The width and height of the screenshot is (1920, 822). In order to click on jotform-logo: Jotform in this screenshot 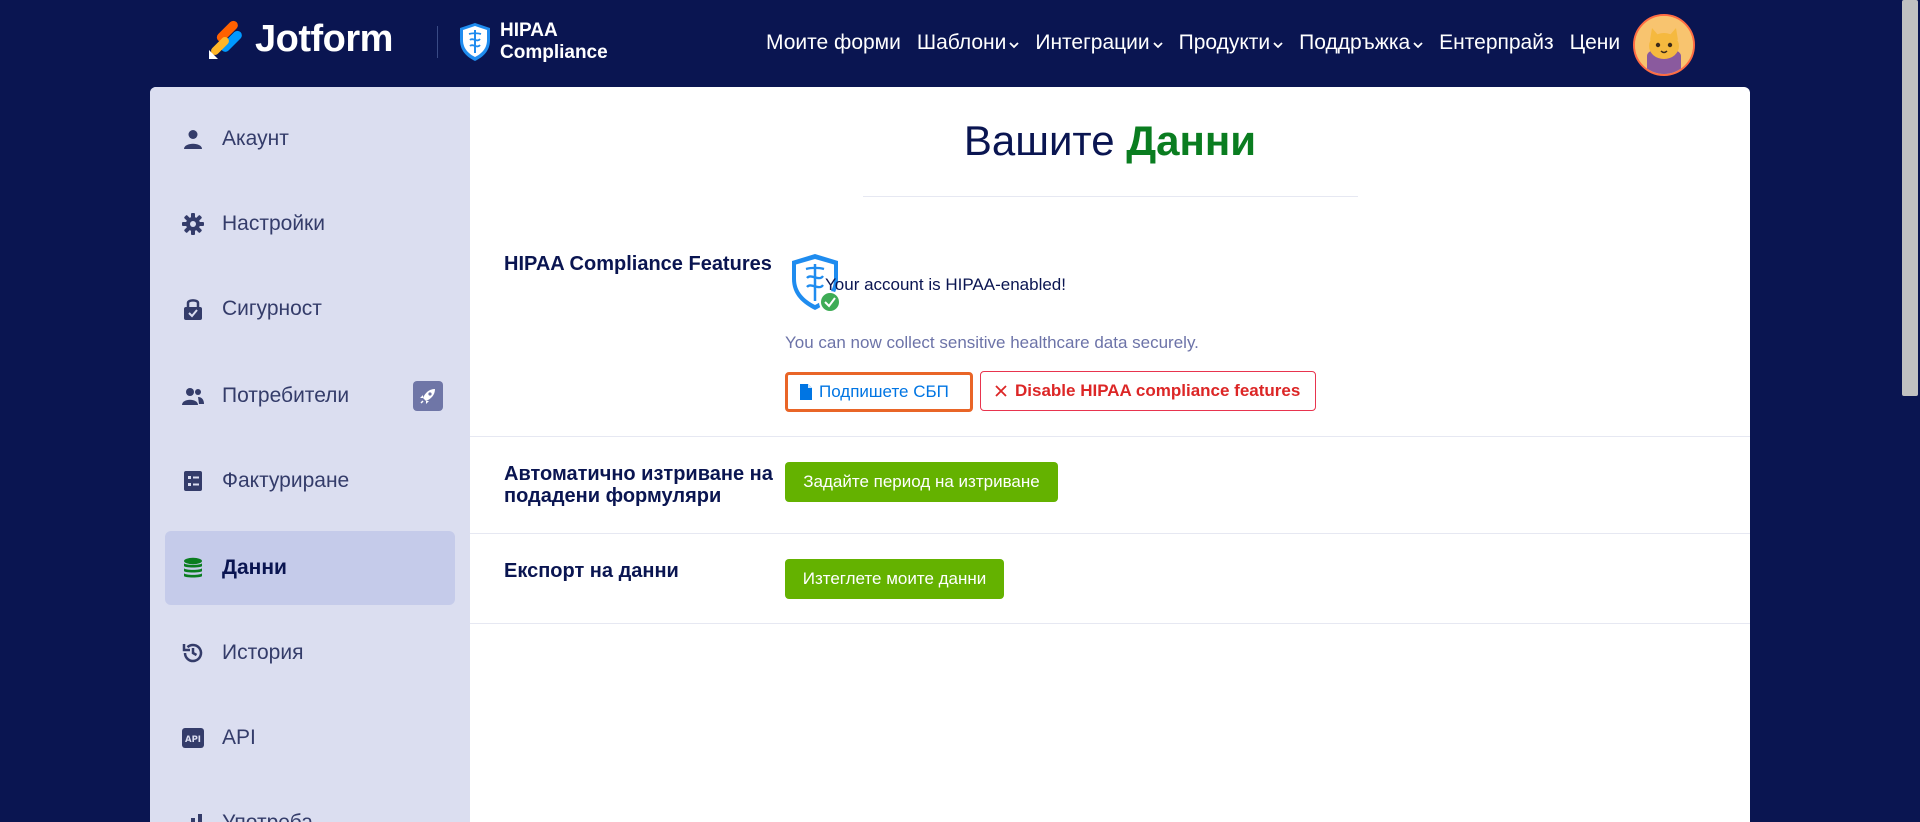, I will do `click(300, 39)`.